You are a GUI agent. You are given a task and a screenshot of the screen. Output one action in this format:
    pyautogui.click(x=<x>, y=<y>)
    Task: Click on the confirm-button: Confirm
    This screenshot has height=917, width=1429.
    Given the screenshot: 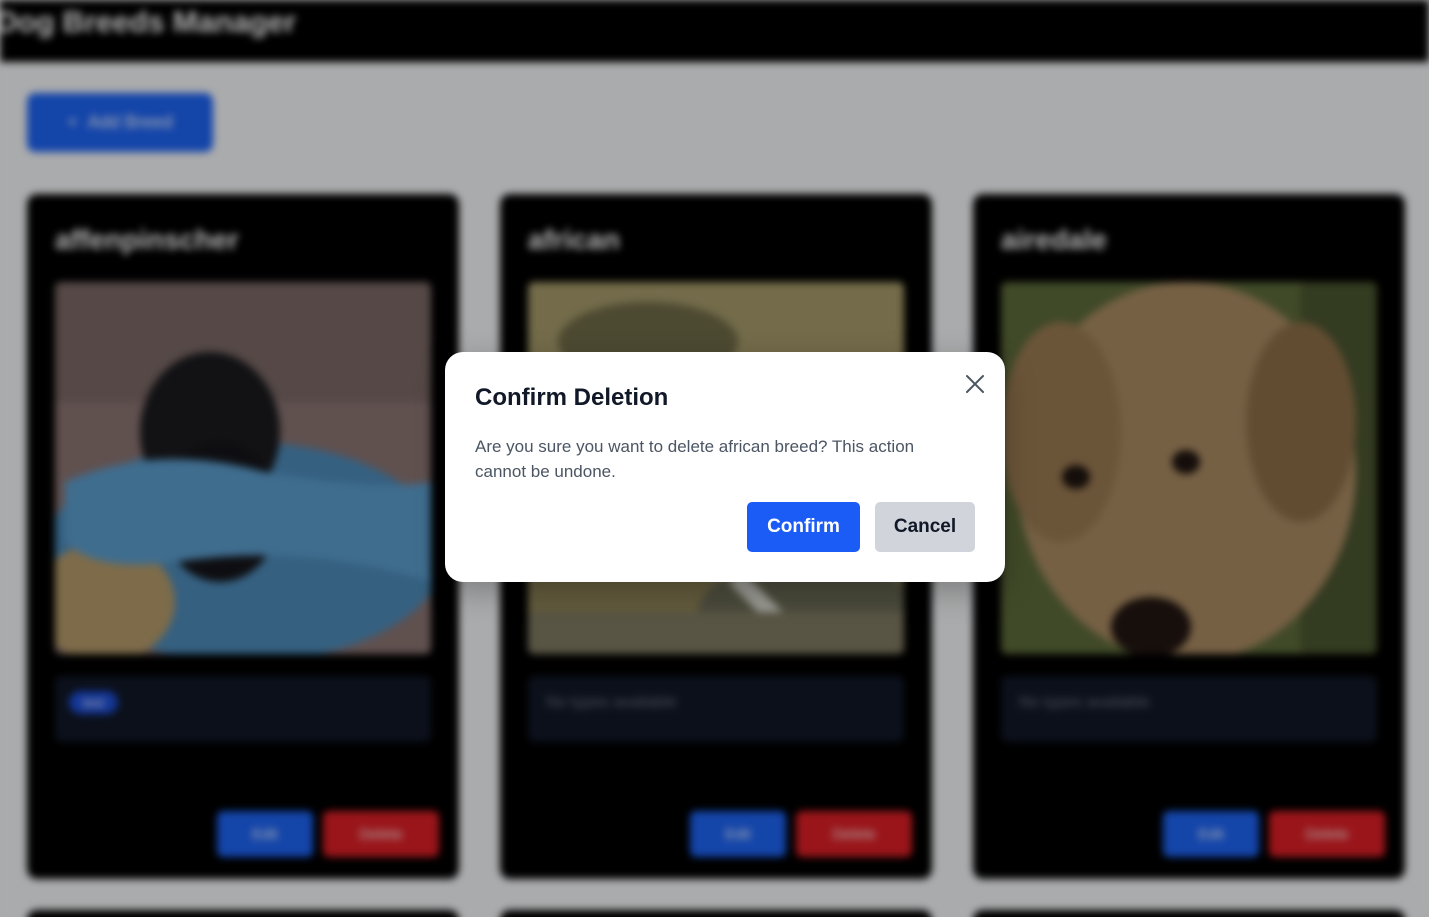 What is the action you would take?
    pyautogui.click(x=803, y=527)
    